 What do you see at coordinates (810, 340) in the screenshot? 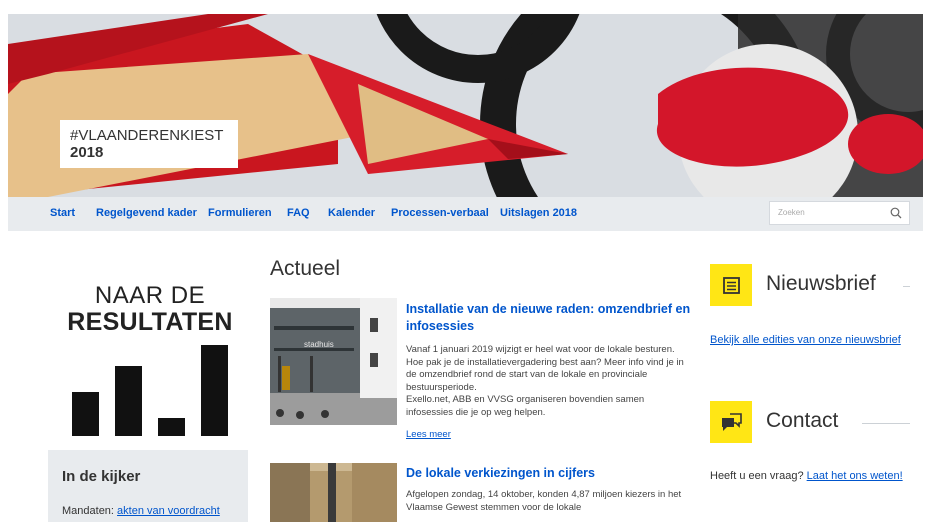
I see `newsletter-editions-link: Bekijk alle edities van onze nieuwsbrief` at bounding box center [810, 340].